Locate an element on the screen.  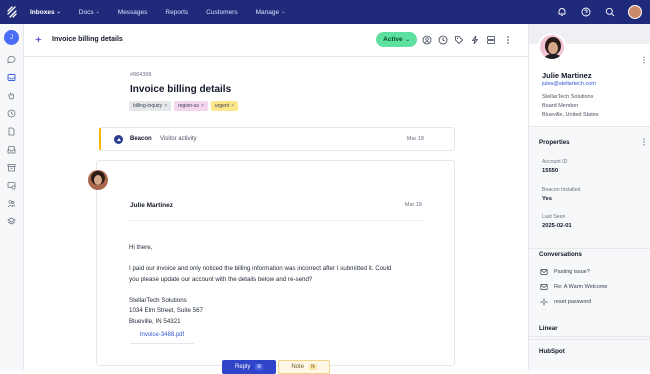
previous-conversation: Pasting issue? is located at coordinates (565, 272).